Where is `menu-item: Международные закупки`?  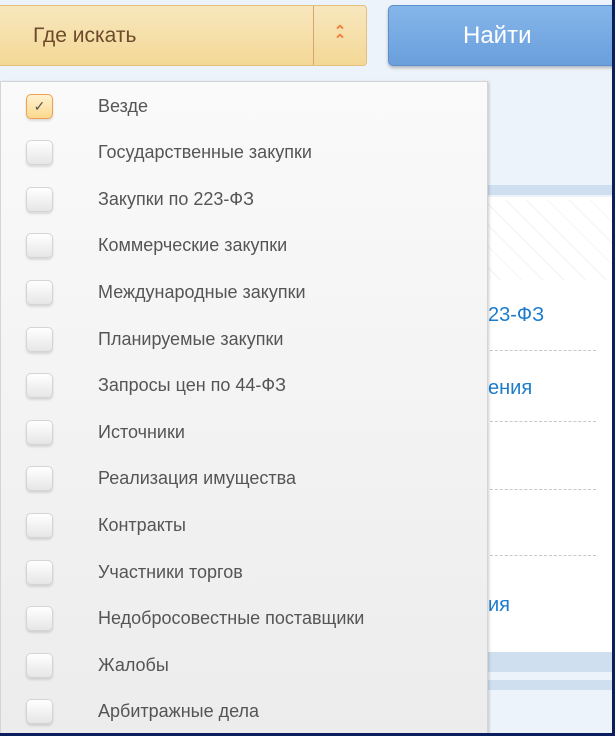
menu-item: Международные закупки is located at coordinates (244, 292).